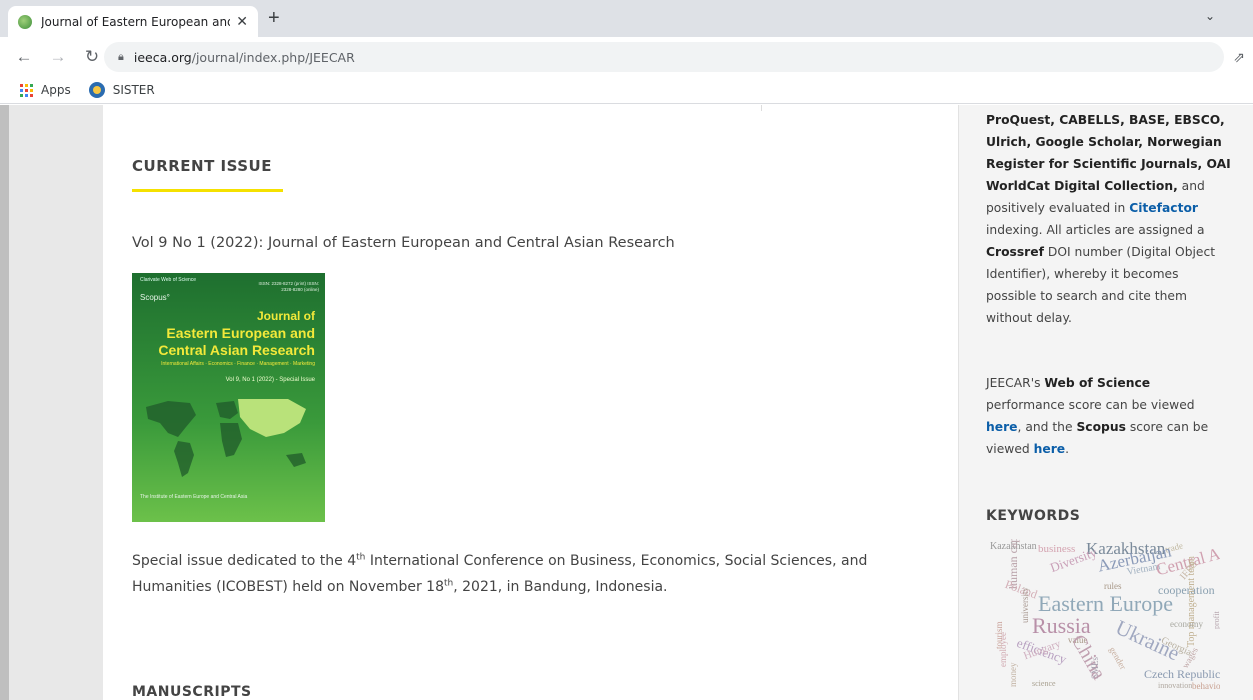 The width and height of the screenshot is (1253, 700). I want to click on new-tab-button: +, so click(274, 18).